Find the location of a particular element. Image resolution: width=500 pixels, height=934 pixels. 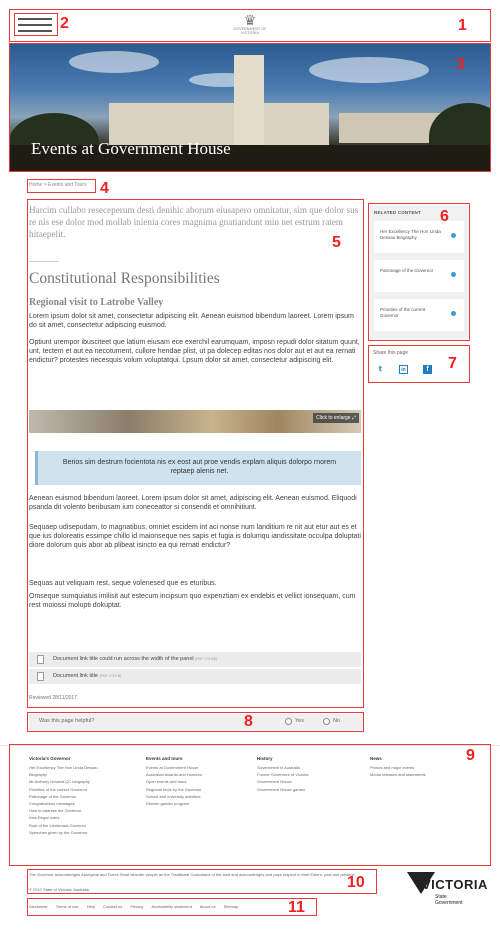

annotation-label: 3 is located at coordinates (460, 64).